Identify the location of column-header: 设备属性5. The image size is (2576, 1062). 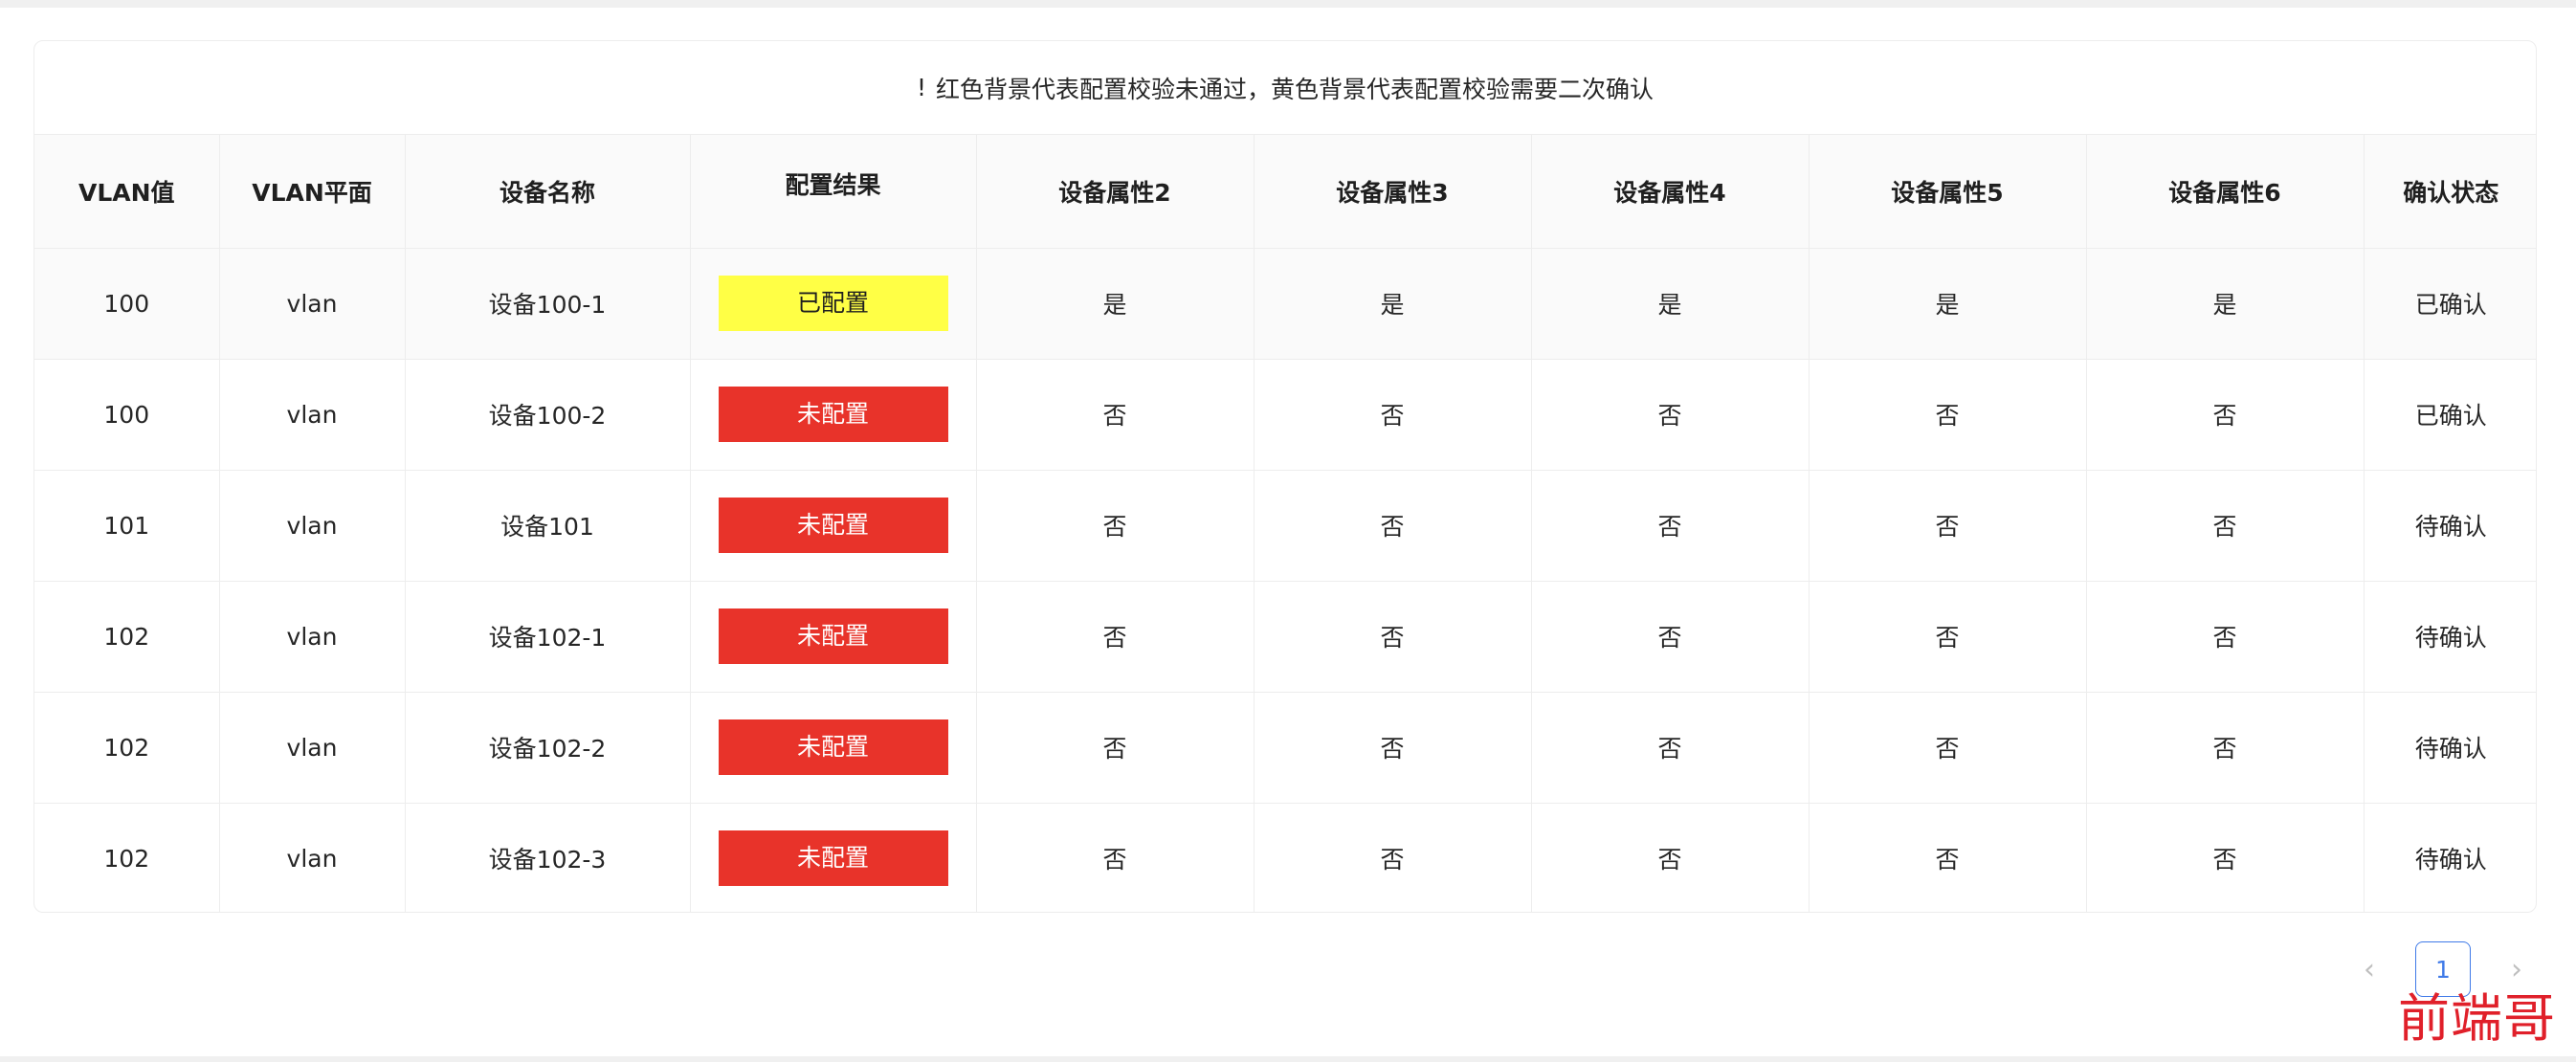
(1948, 192).